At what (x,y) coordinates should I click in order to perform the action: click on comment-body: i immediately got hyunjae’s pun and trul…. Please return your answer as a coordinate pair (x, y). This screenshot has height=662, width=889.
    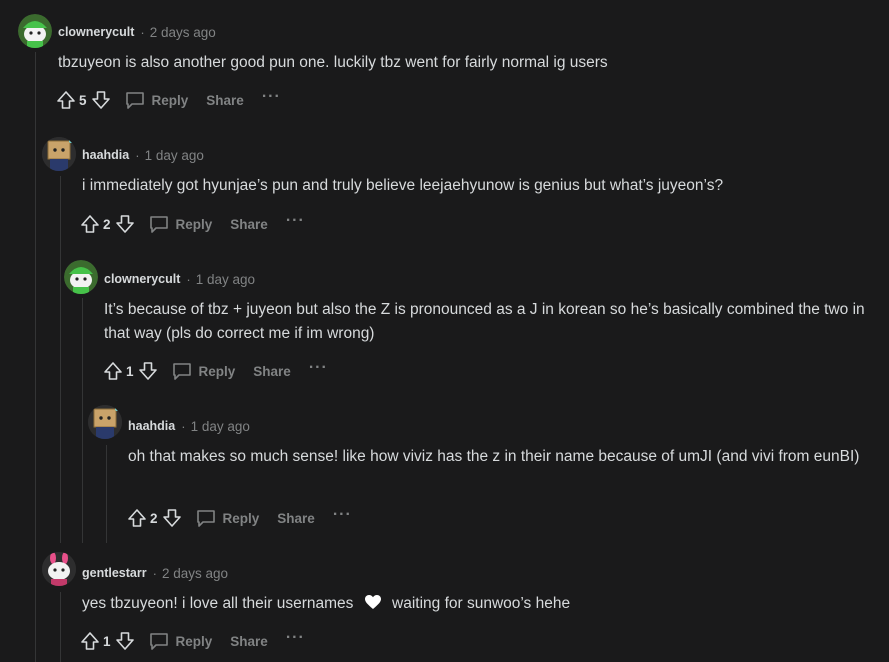
    Looking at the image, I should click on (403, 185).